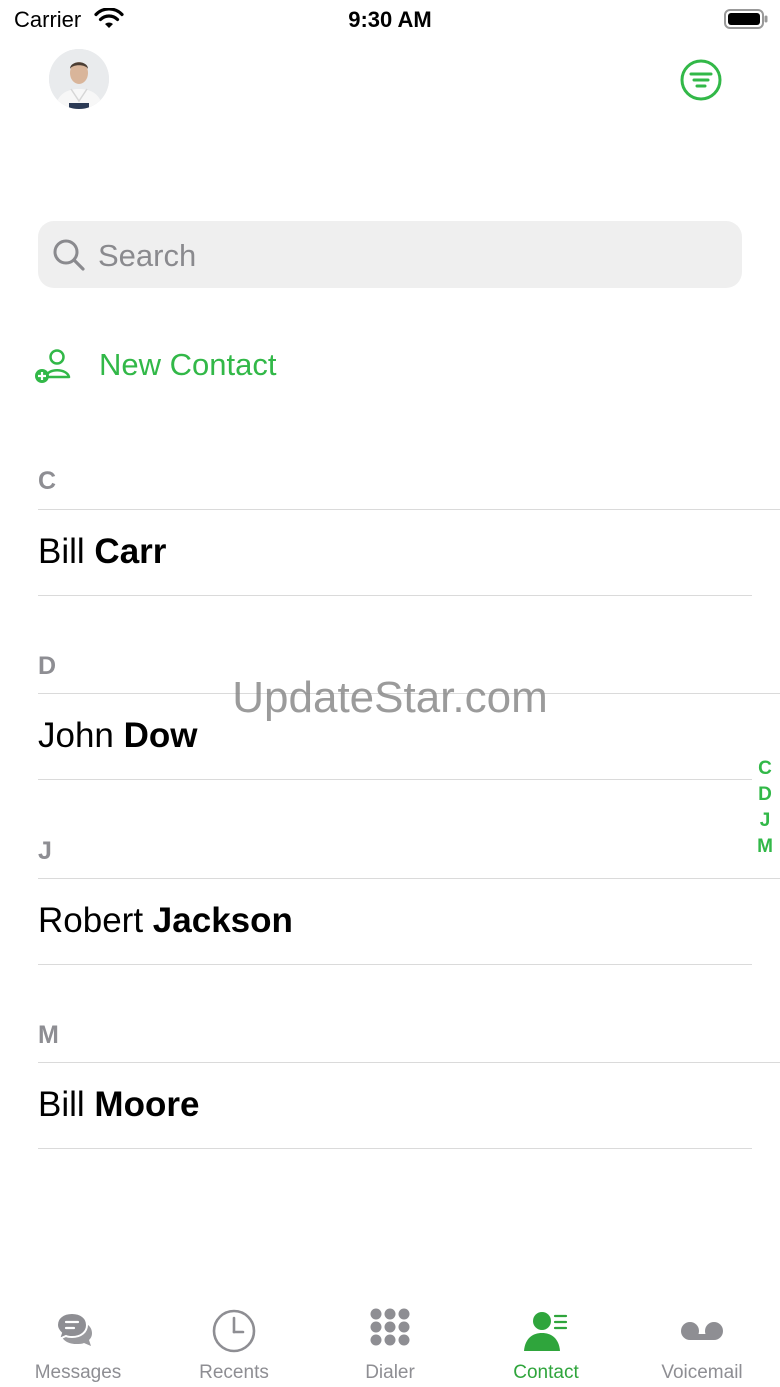  Describe the element at coordinates (234, 1372) in the screenshot. I see `tab-label: Recents` at that location.